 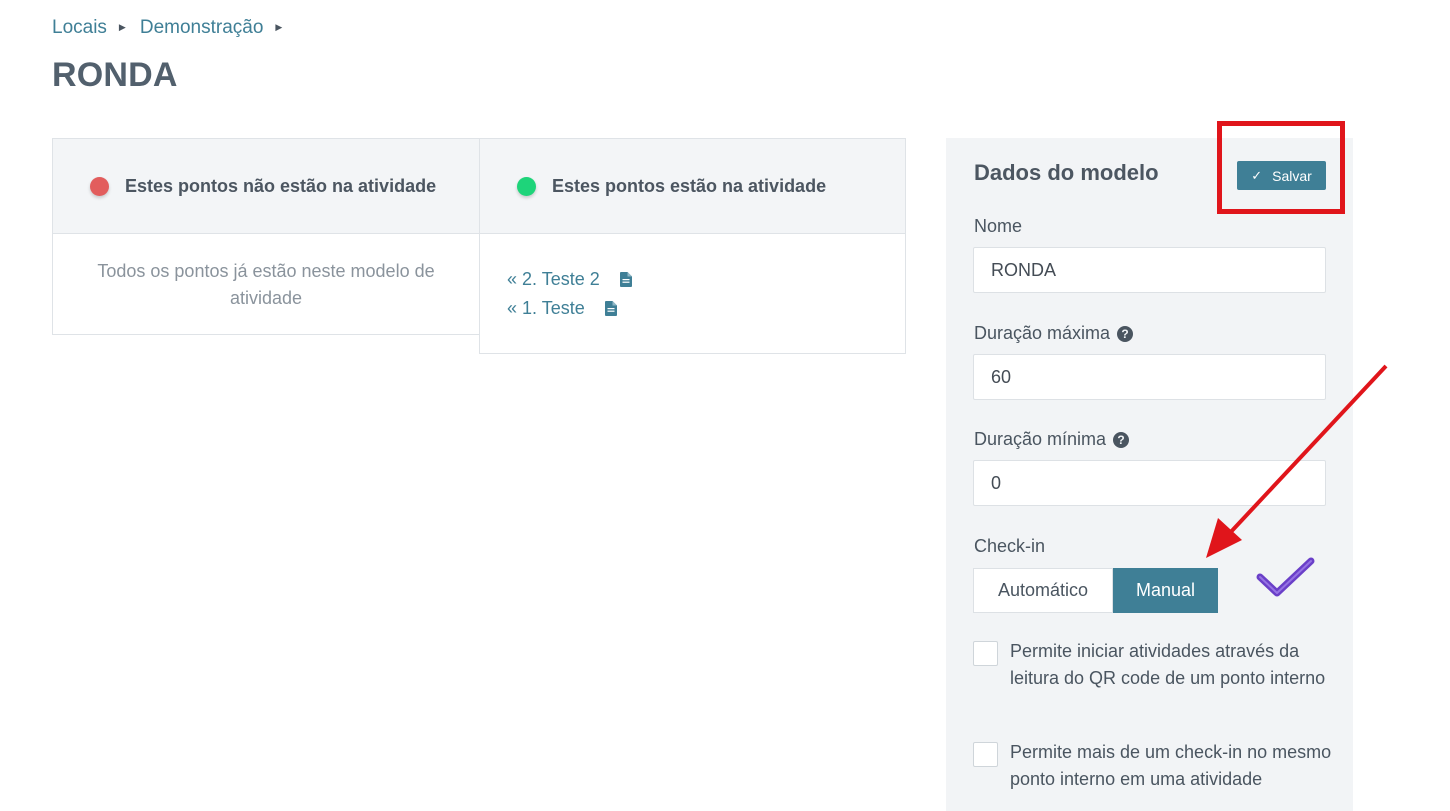 I want to click on page-title: RONDA, so click(x=115, y=75).